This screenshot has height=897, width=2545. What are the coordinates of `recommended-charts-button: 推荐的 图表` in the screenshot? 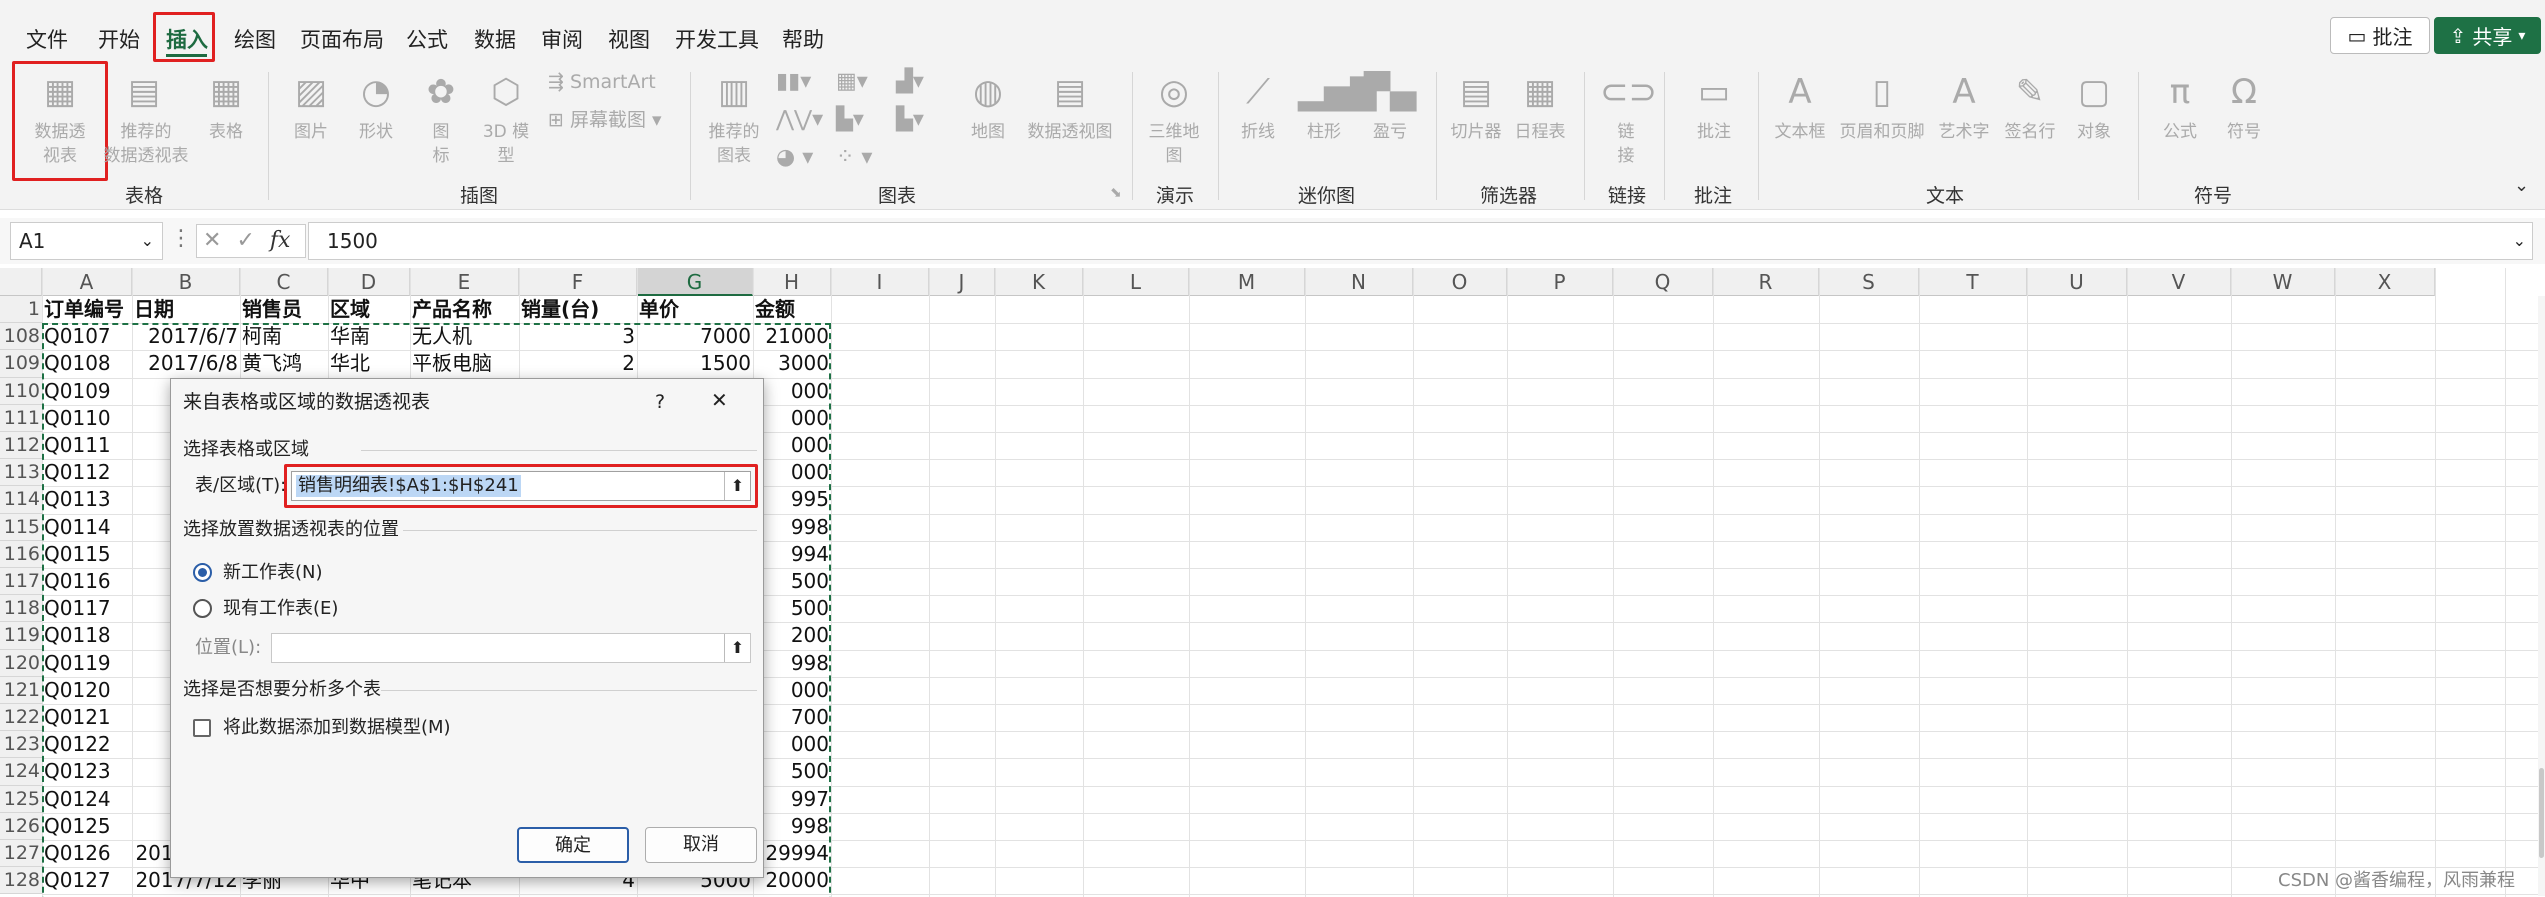 It's located at (734, 144).